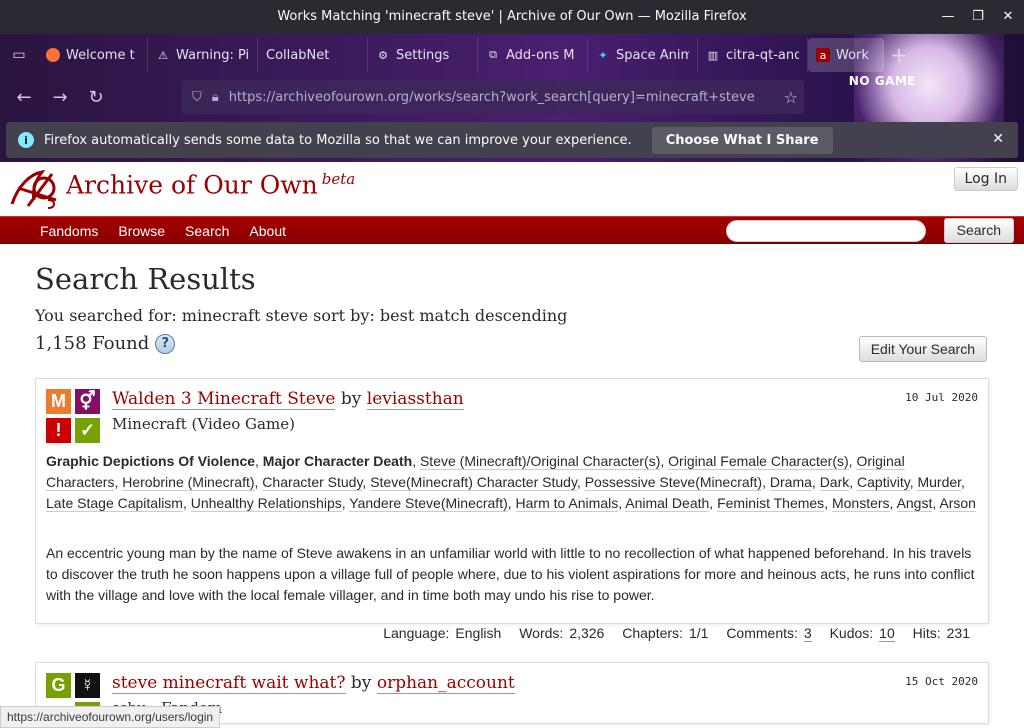  Describe the element at coordinates (852, 55) in the screenshot. I see `tab-label: Work` at that location.